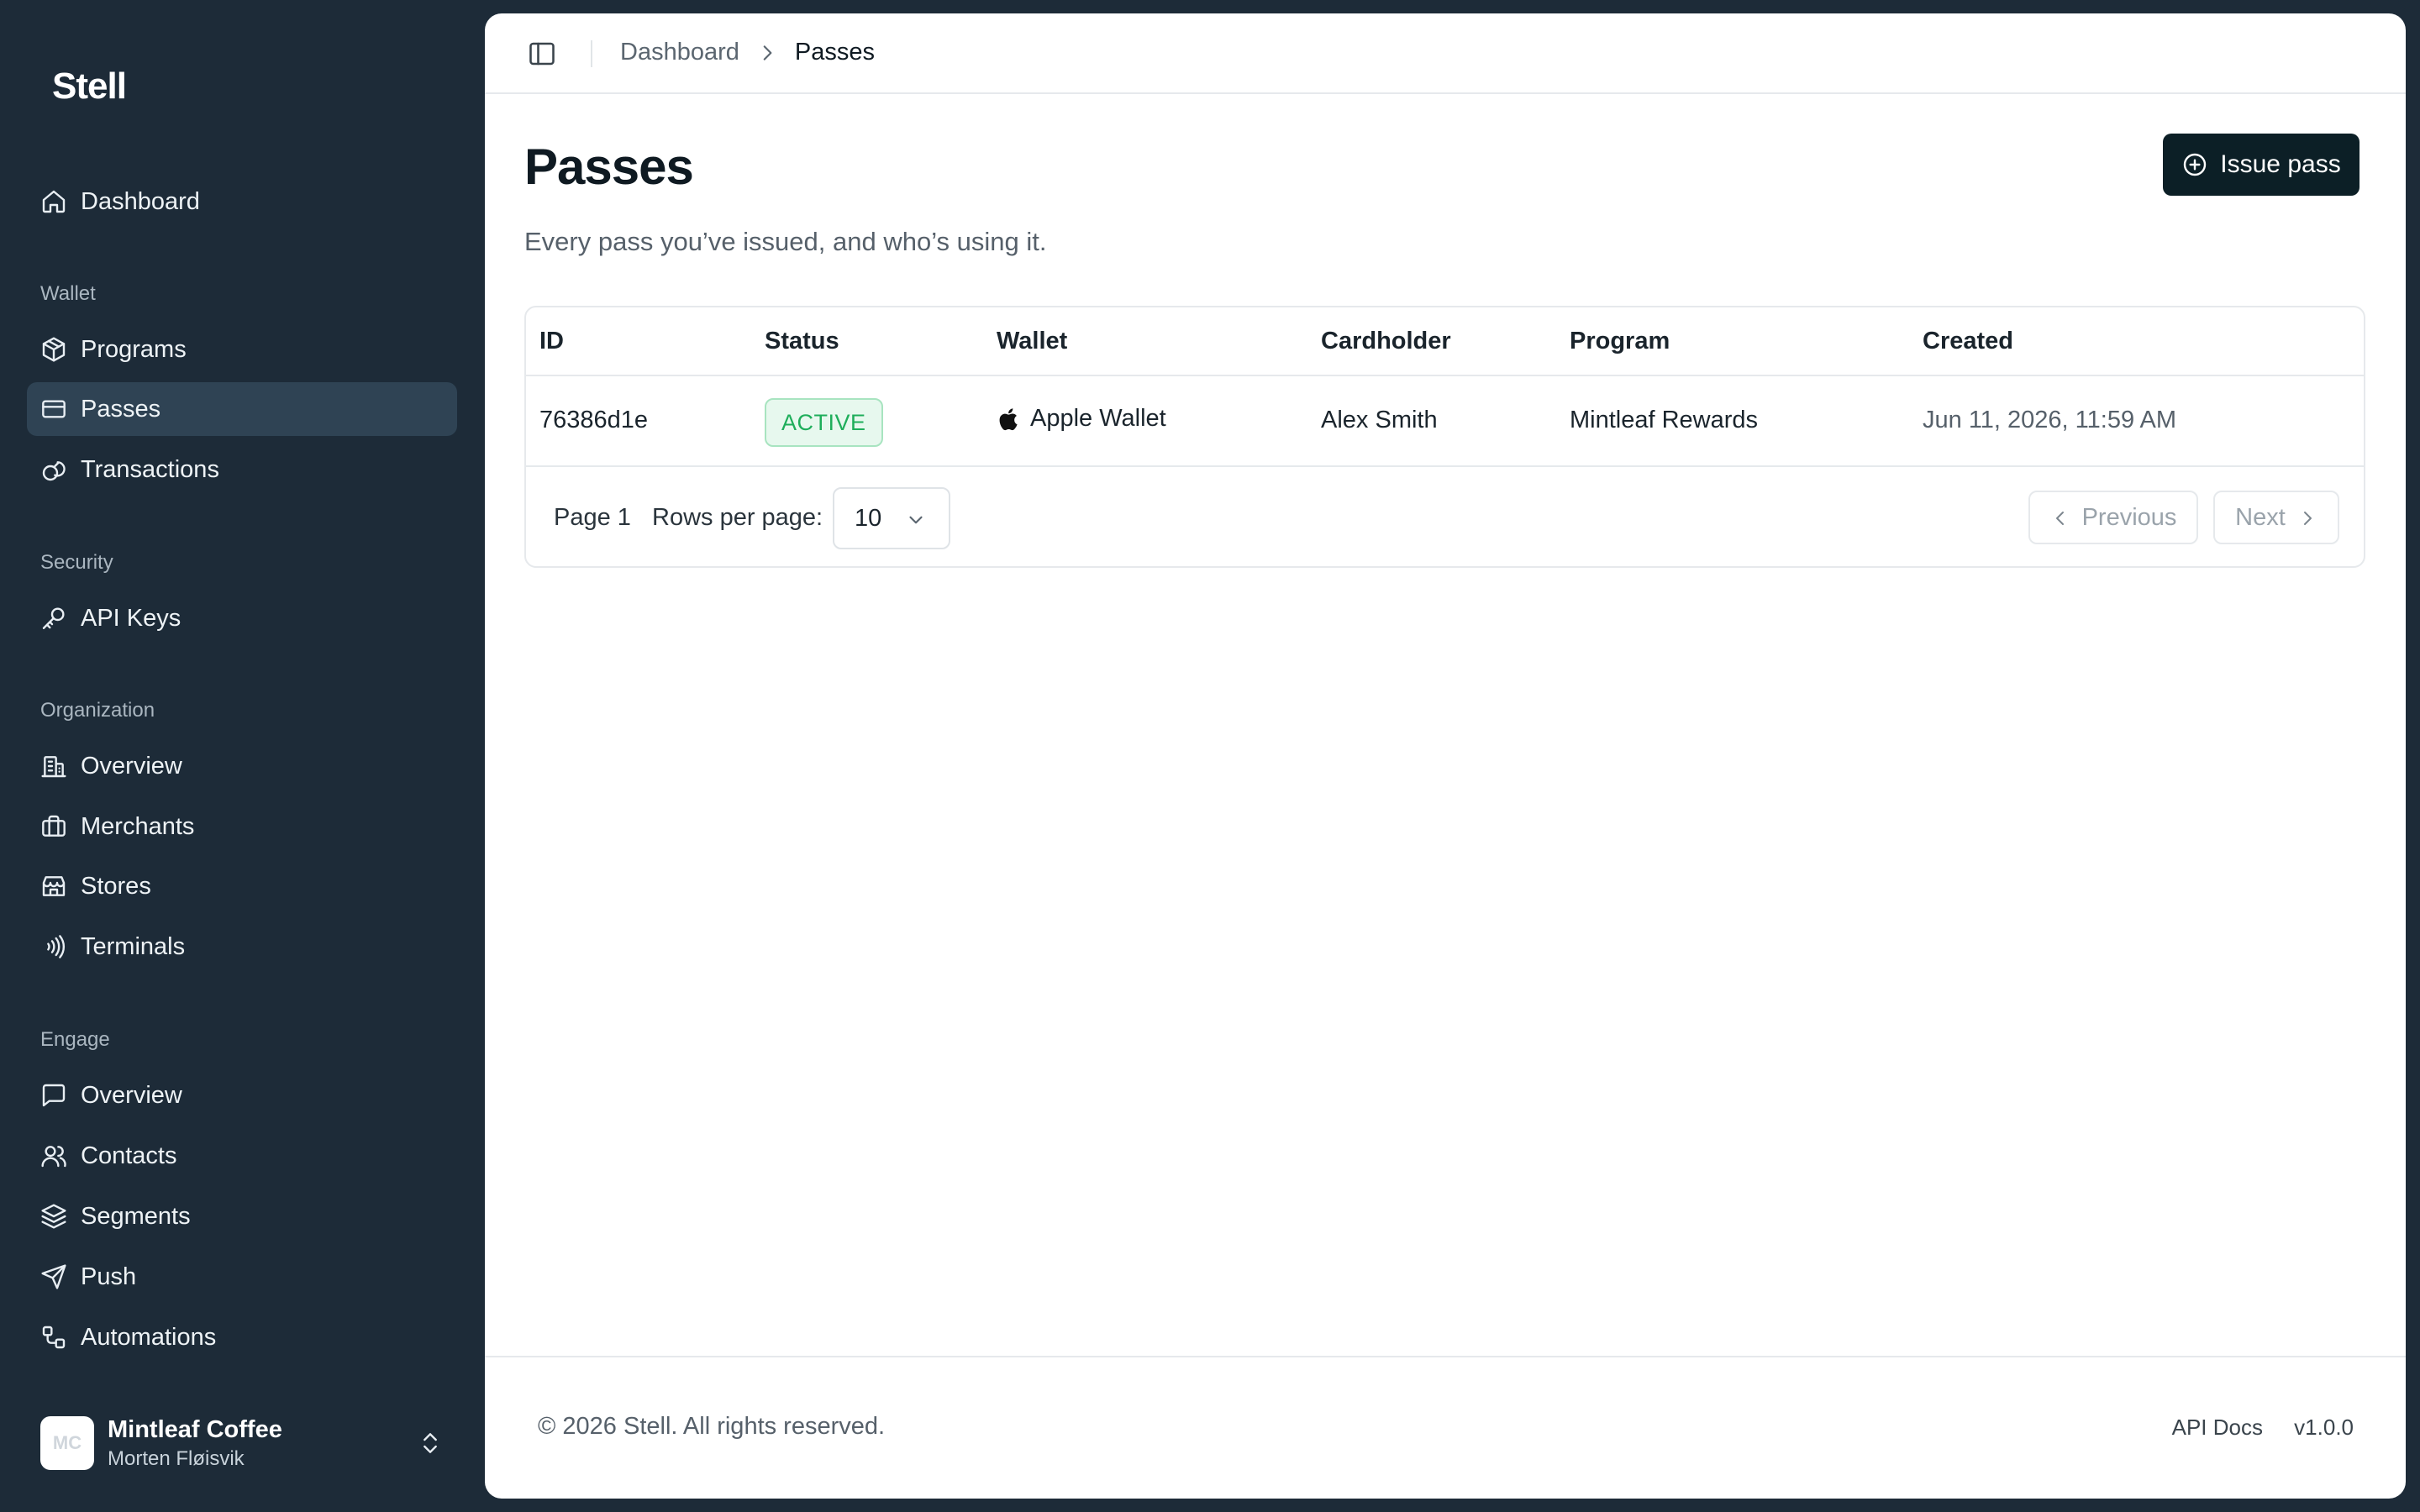 The height and width of the screenshot is (1512, 2420). What do you see at coordinates (77, 562) in the screenshot?
I see `section-label-security: Security` at bounding box center [77, 562].